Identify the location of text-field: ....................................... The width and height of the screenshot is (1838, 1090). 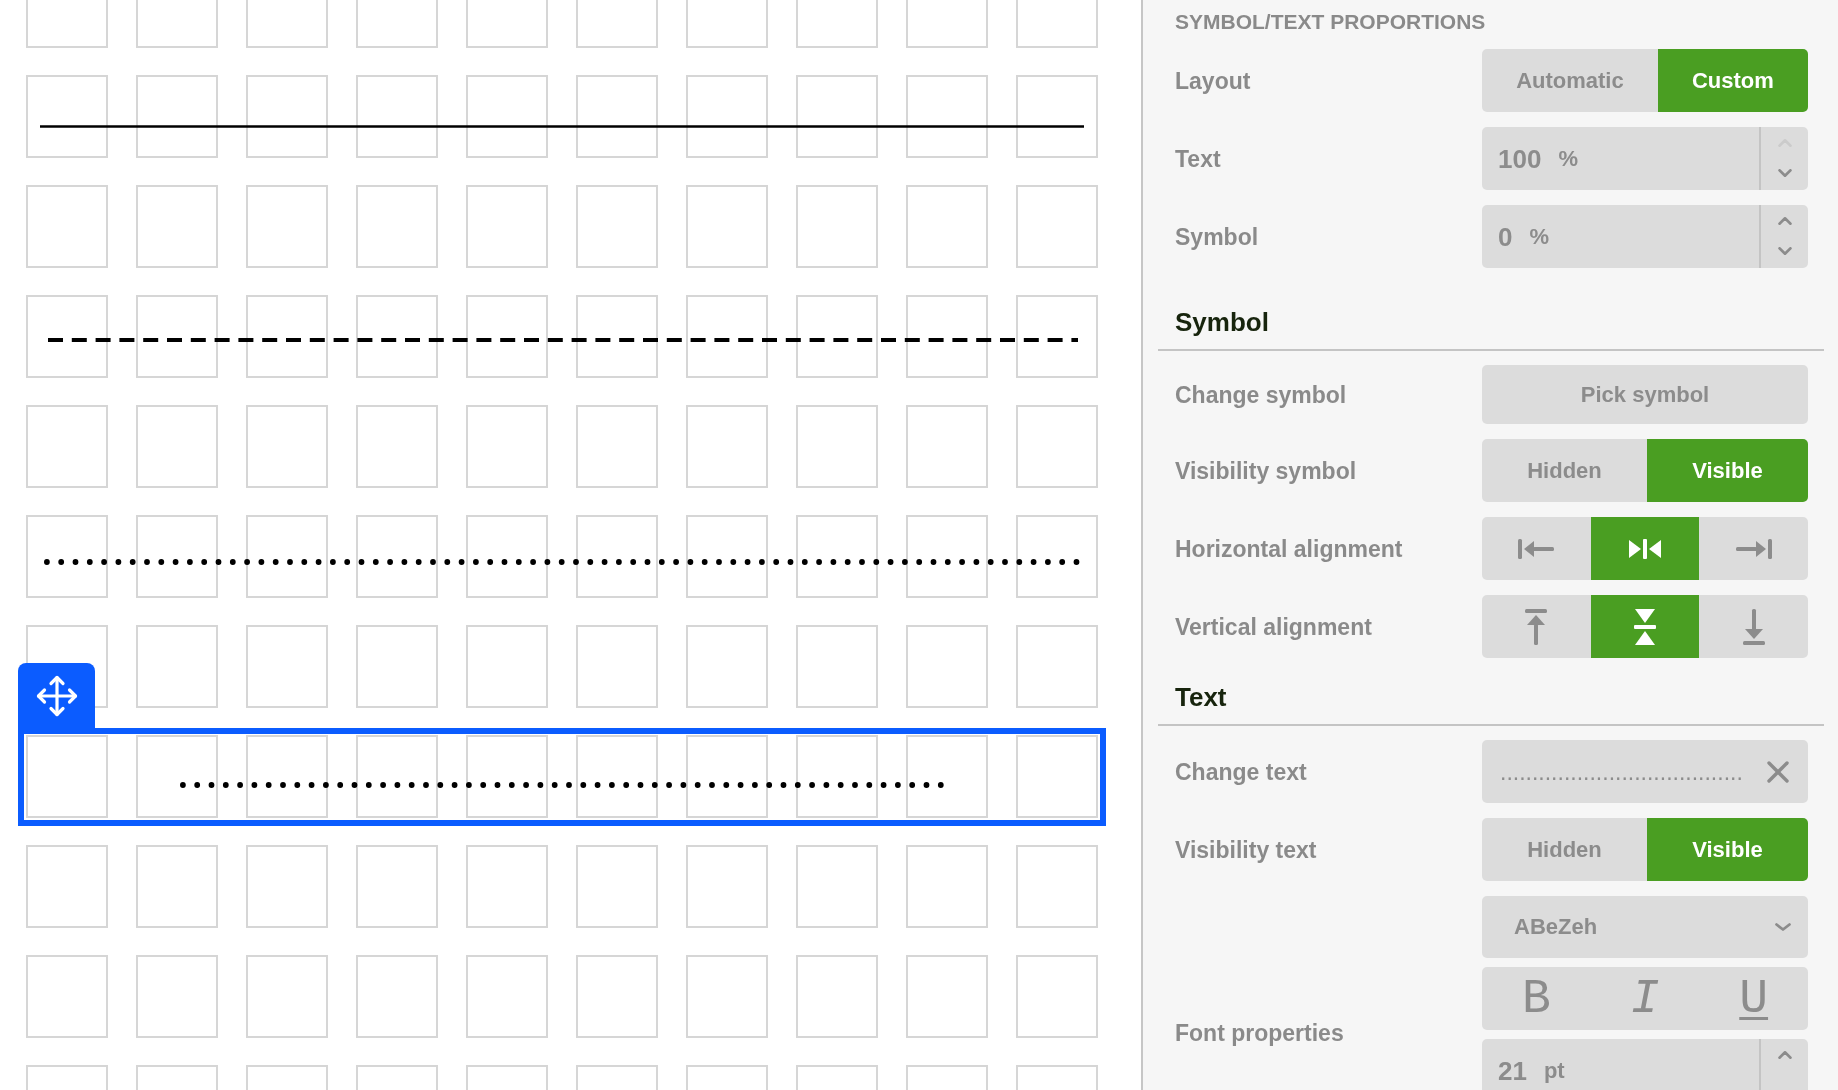
(1645, 771).